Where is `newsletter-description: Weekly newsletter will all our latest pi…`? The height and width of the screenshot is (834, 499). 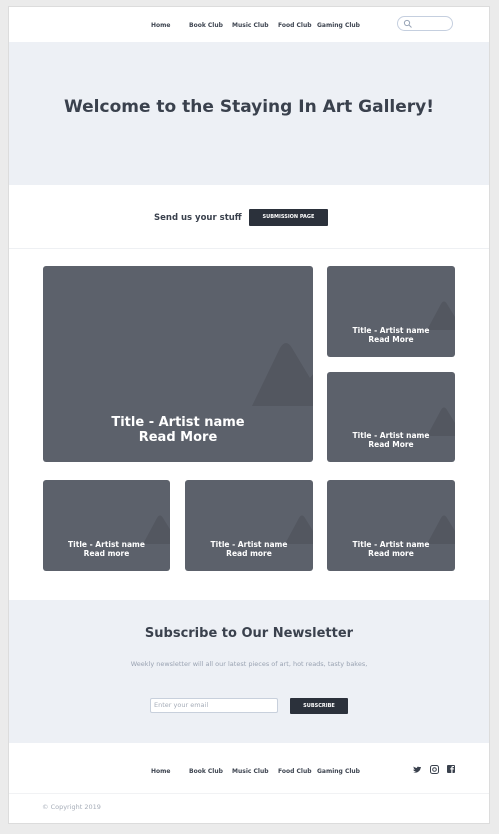
newsletter-description: Weekly newsletter will all our latest pi… is located at coordinates (249, 664).